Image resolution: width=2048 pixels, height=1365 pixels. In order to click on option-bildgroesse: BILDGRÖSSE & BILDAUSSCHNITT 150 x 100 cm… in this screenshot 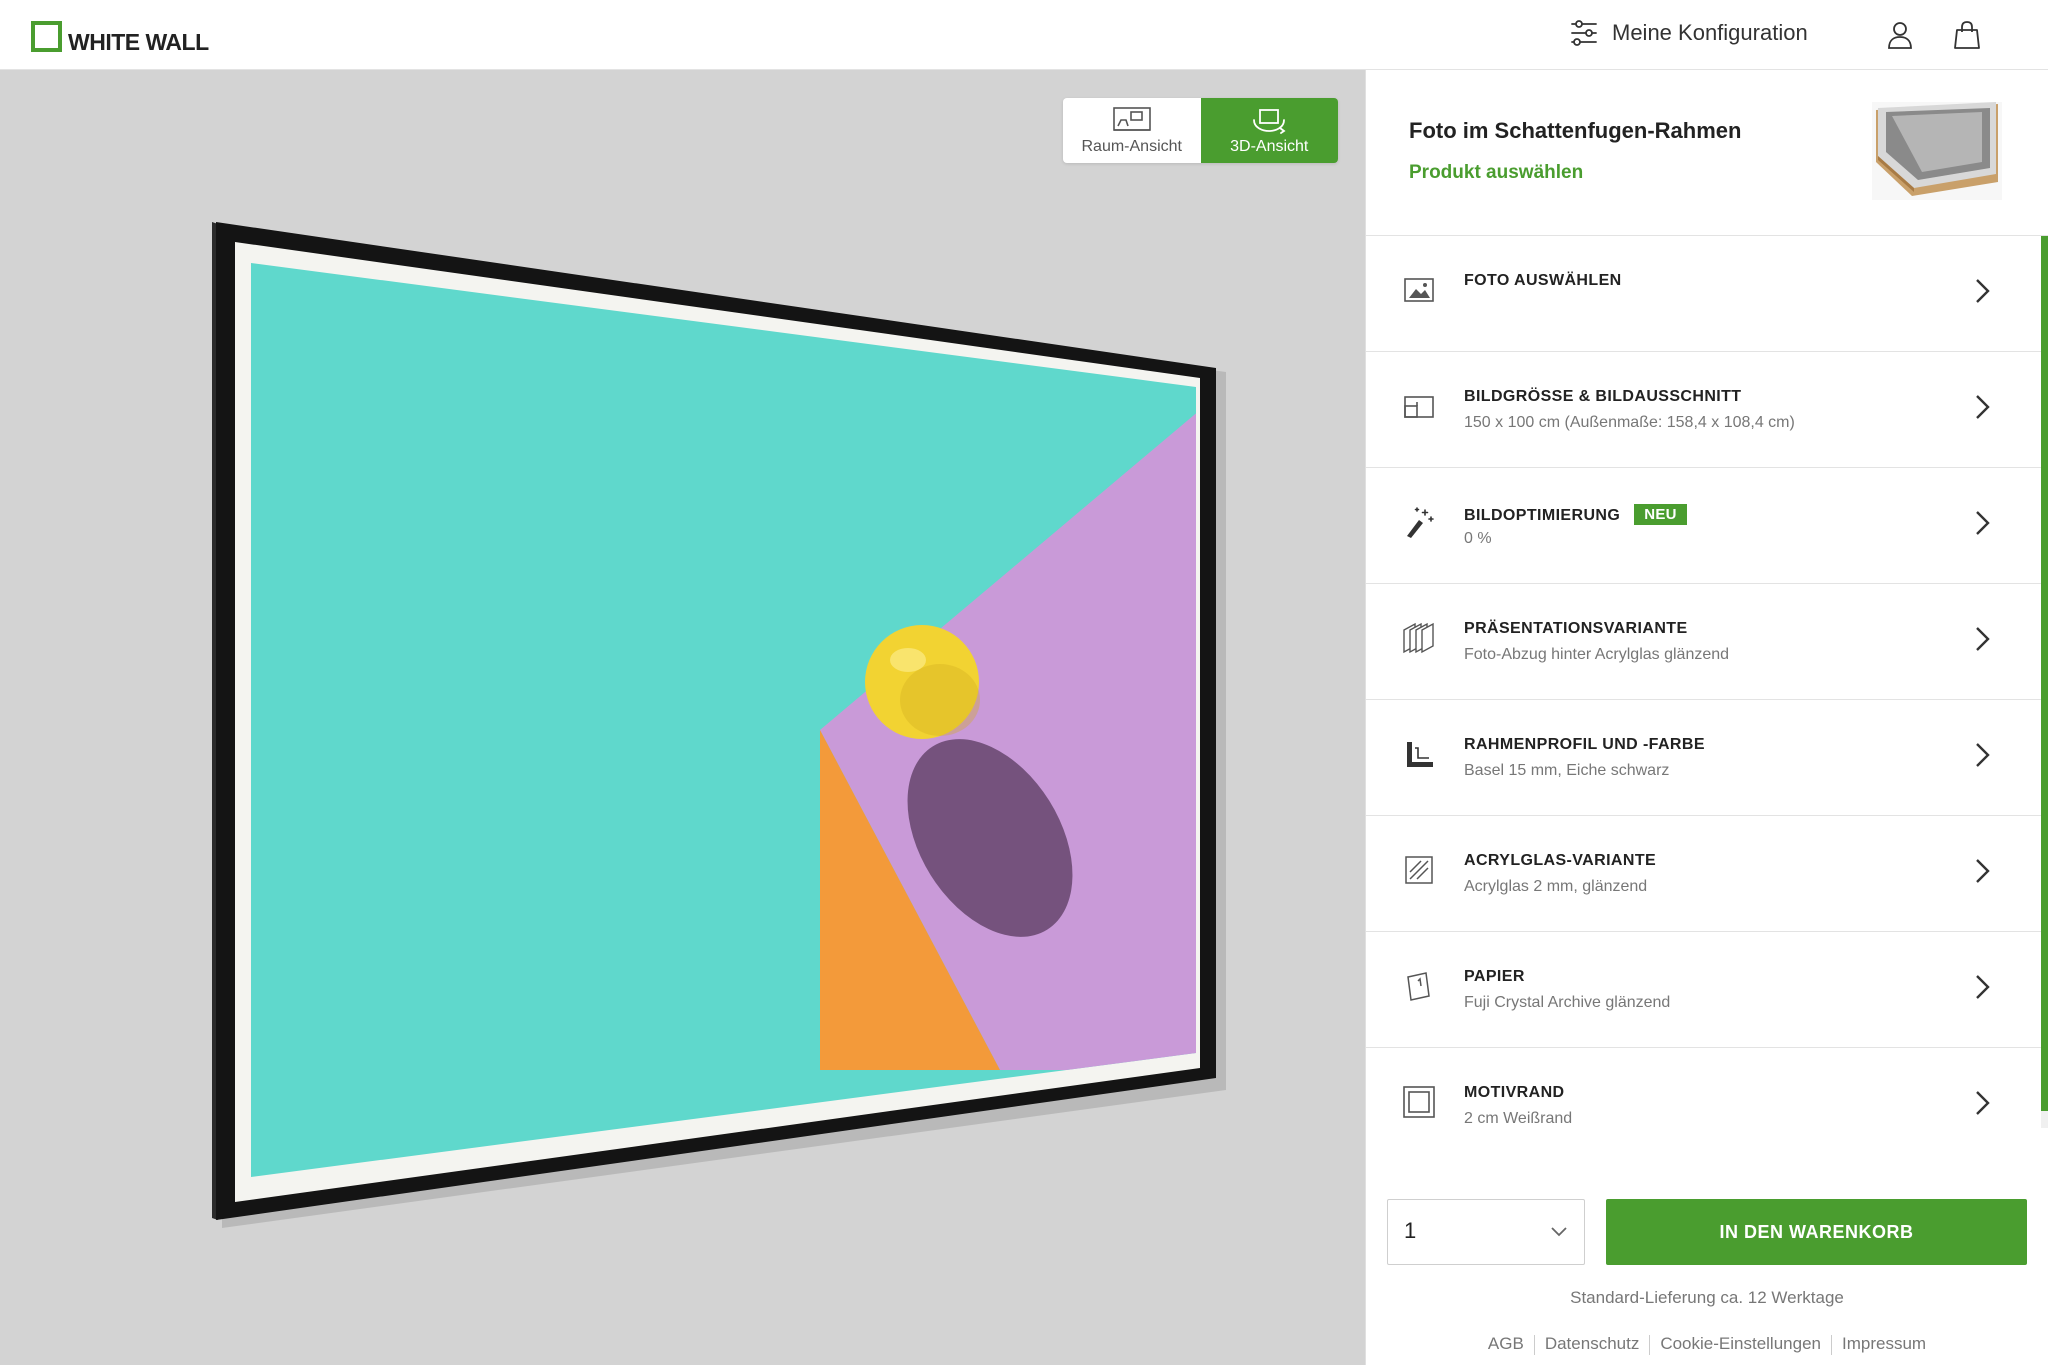, I will do `click(1703, 410)`.